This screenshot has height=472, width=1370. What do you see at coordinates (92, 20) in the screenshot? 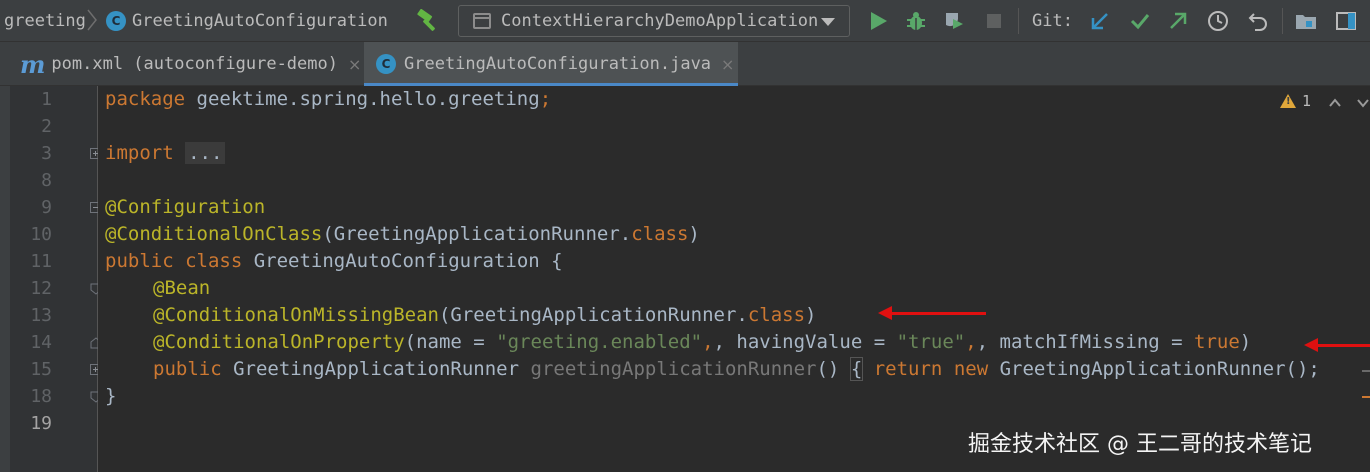
I see `breadcrumb-separator-icon` at bounding box center [92, 20].